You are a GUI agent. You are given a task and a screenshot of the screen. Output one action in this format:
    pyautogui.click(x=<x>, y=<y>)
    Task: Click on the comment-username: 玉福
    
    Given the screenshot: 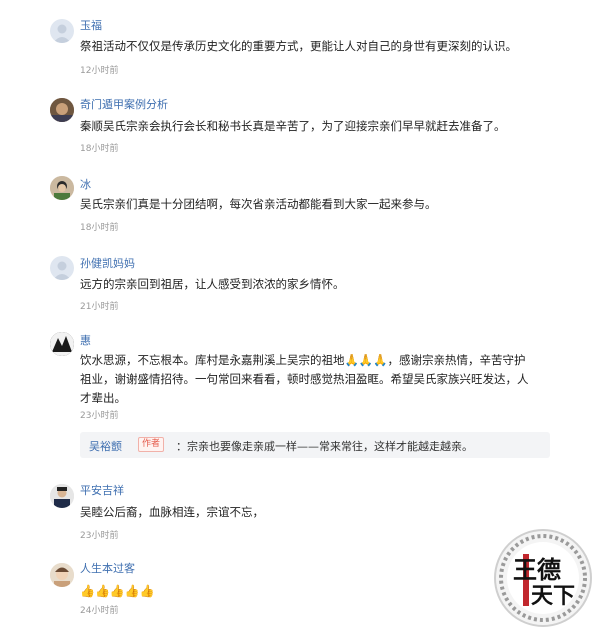 What is the action you would take?
    pyautogui.click(x=91, y=26)
    